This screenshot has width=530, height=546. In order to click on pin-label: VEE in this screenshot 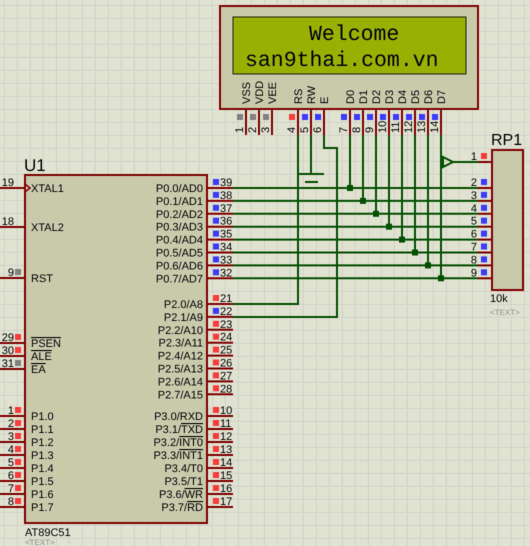, I will do `click(273, 93)`.